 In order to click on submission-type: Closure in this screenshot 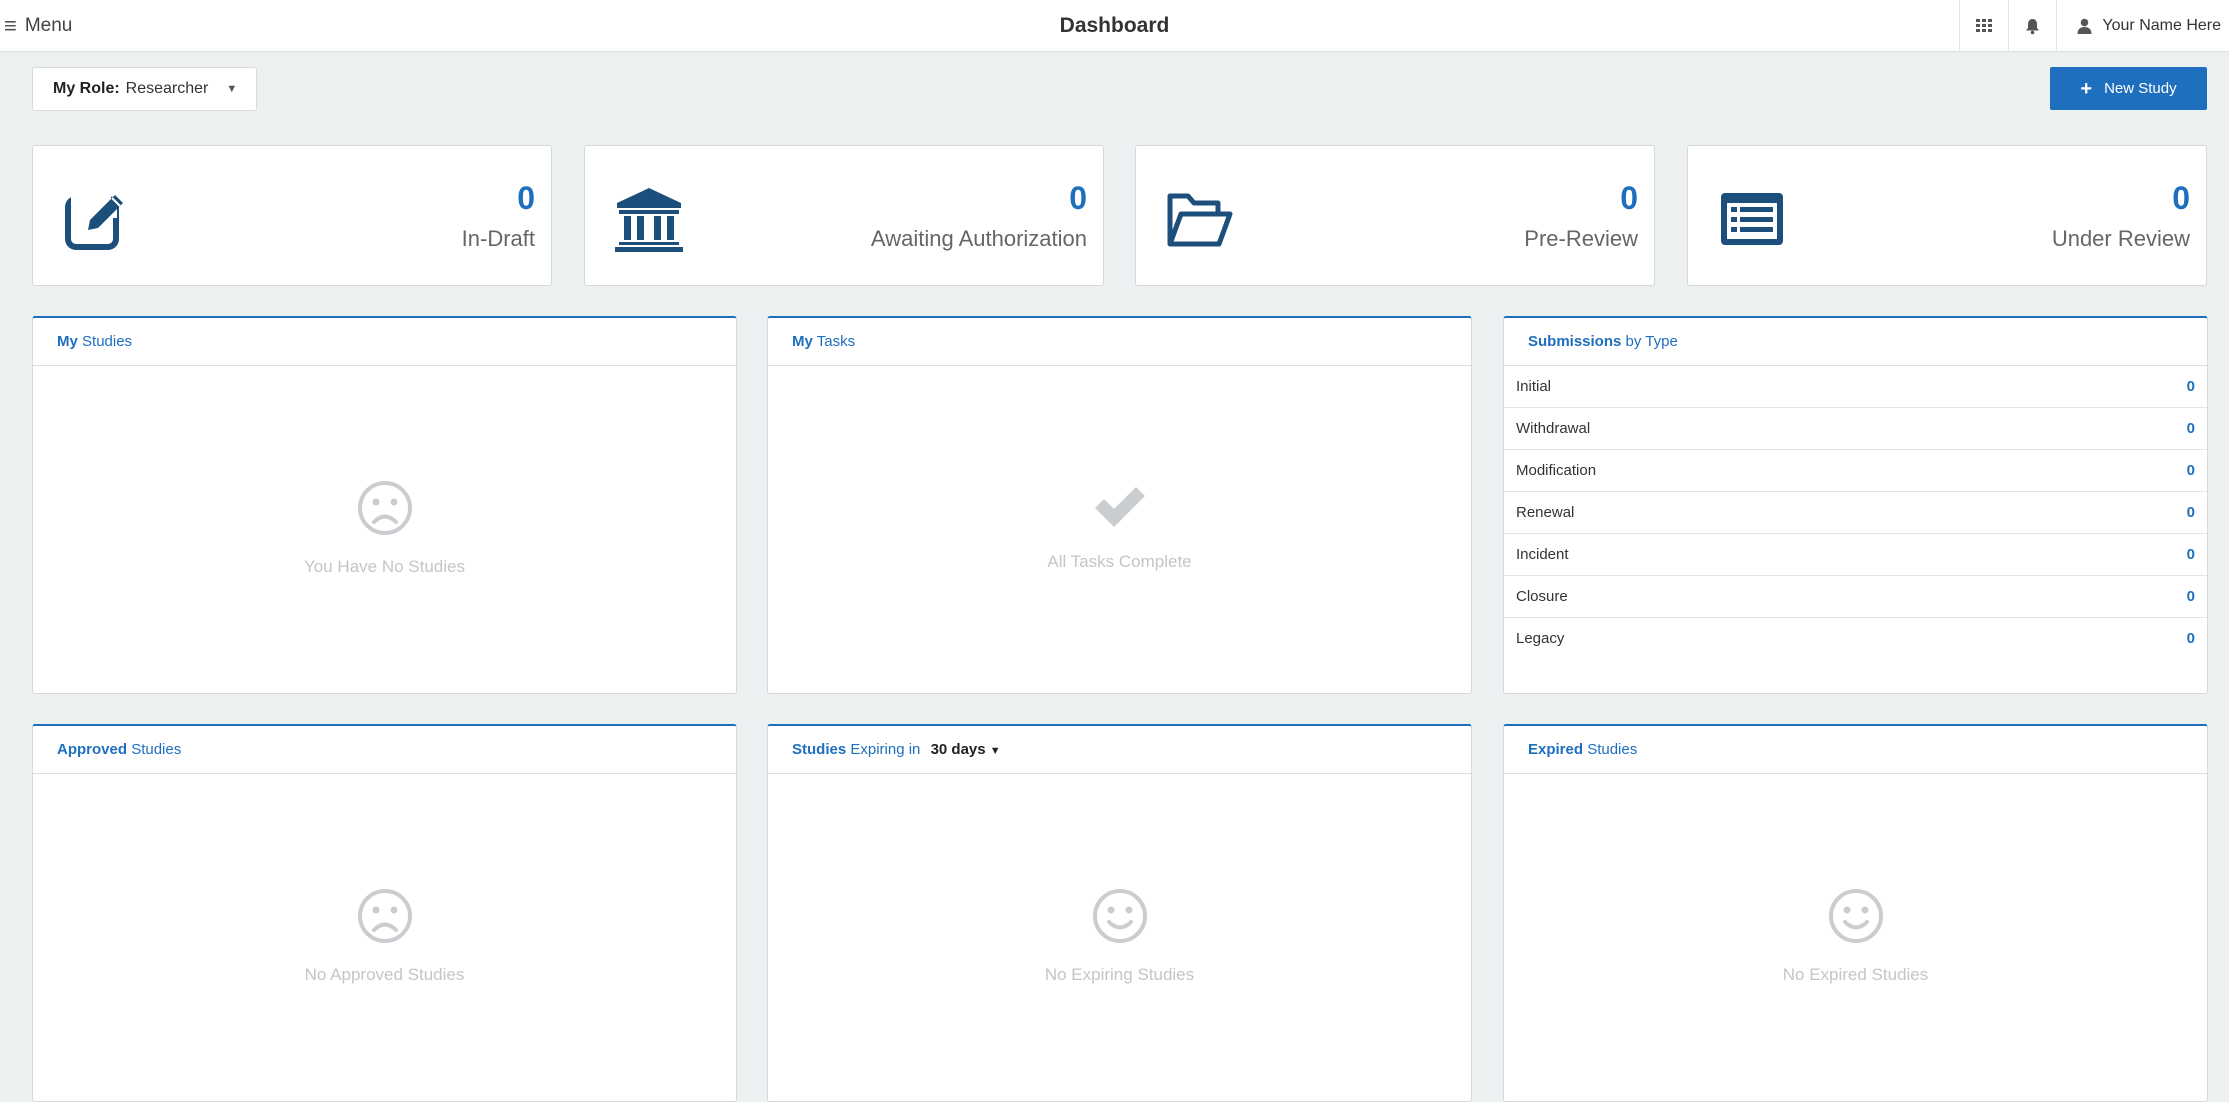, I will do `click(1542, 596)`.